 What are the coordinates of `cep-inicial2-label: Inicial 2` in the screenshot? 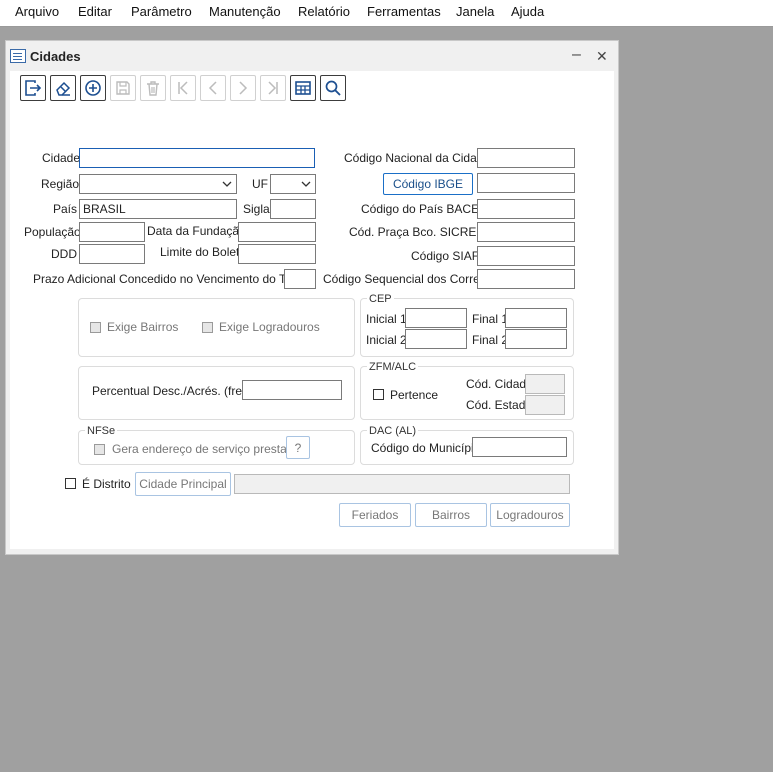 It's located at (386, 340).